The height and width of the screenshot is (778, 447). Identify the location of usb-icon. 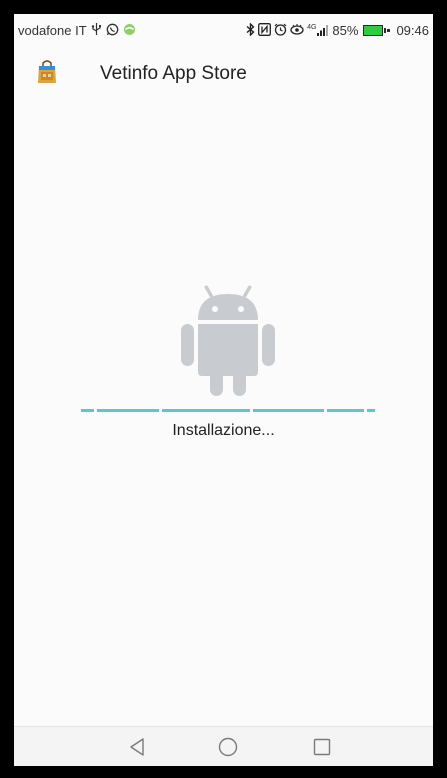
(96, 30).